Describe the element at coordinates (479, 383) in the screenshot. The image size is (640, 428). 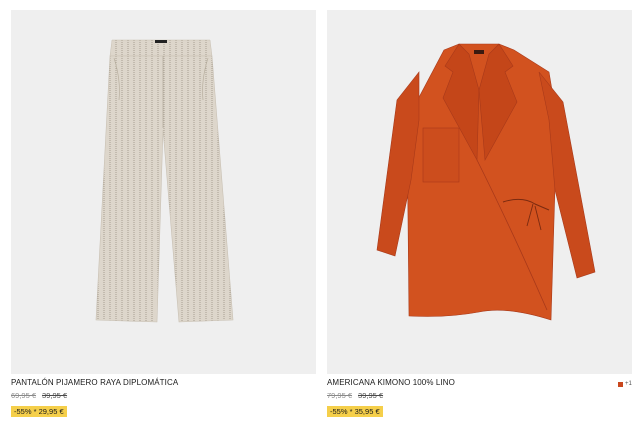
I see `product-name: AMERICANA KIMONO 100% LINO +1` at that location.